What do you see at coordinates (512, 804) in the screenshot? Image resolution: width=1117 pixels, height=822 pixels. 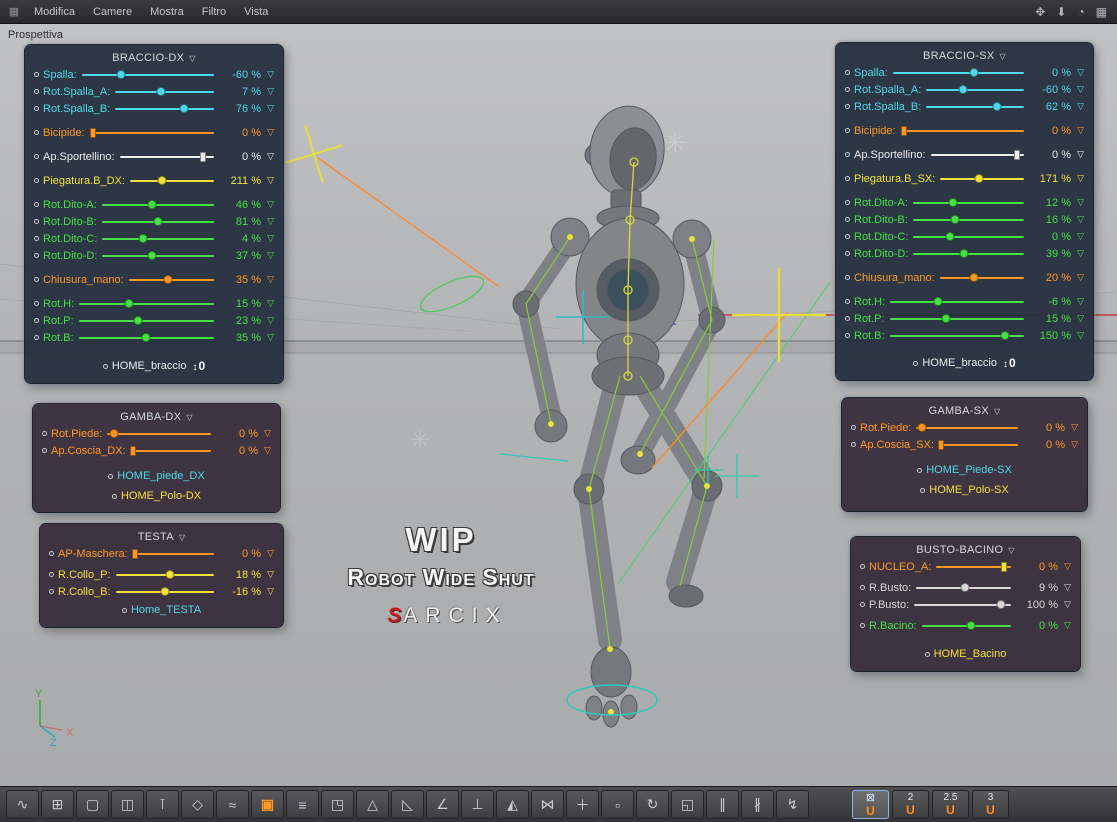 I see `pyramid-tool: ◭` at bounding box center [512, 804].